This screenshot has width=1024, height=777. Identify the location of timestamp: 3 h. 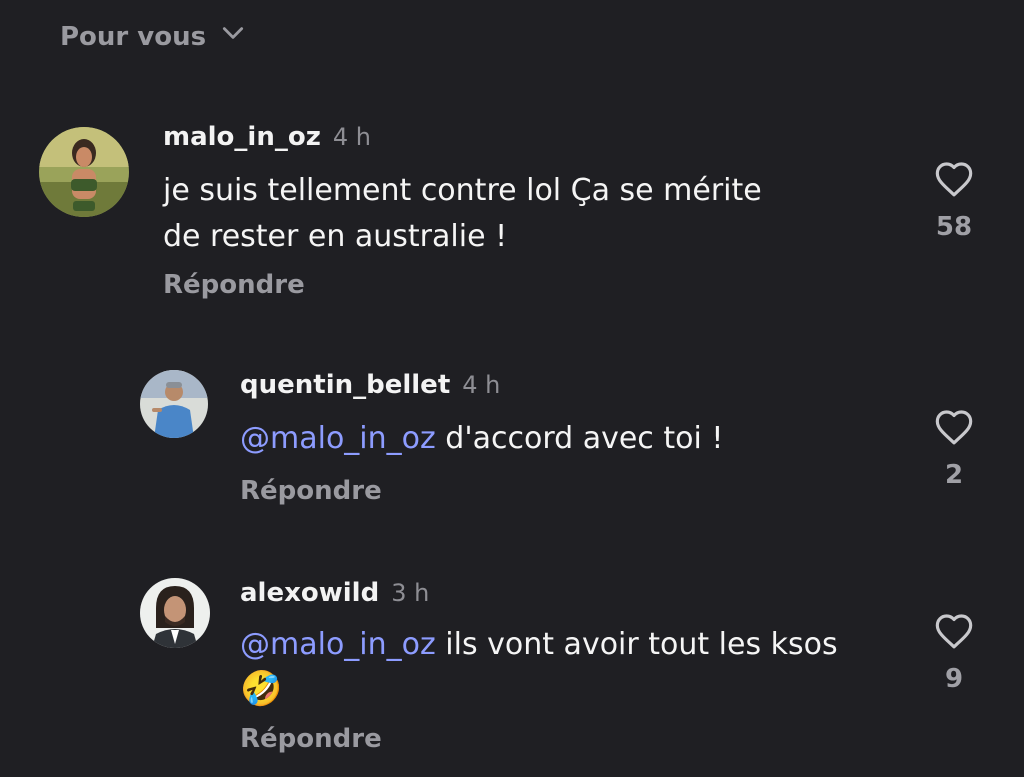
(410, 593).